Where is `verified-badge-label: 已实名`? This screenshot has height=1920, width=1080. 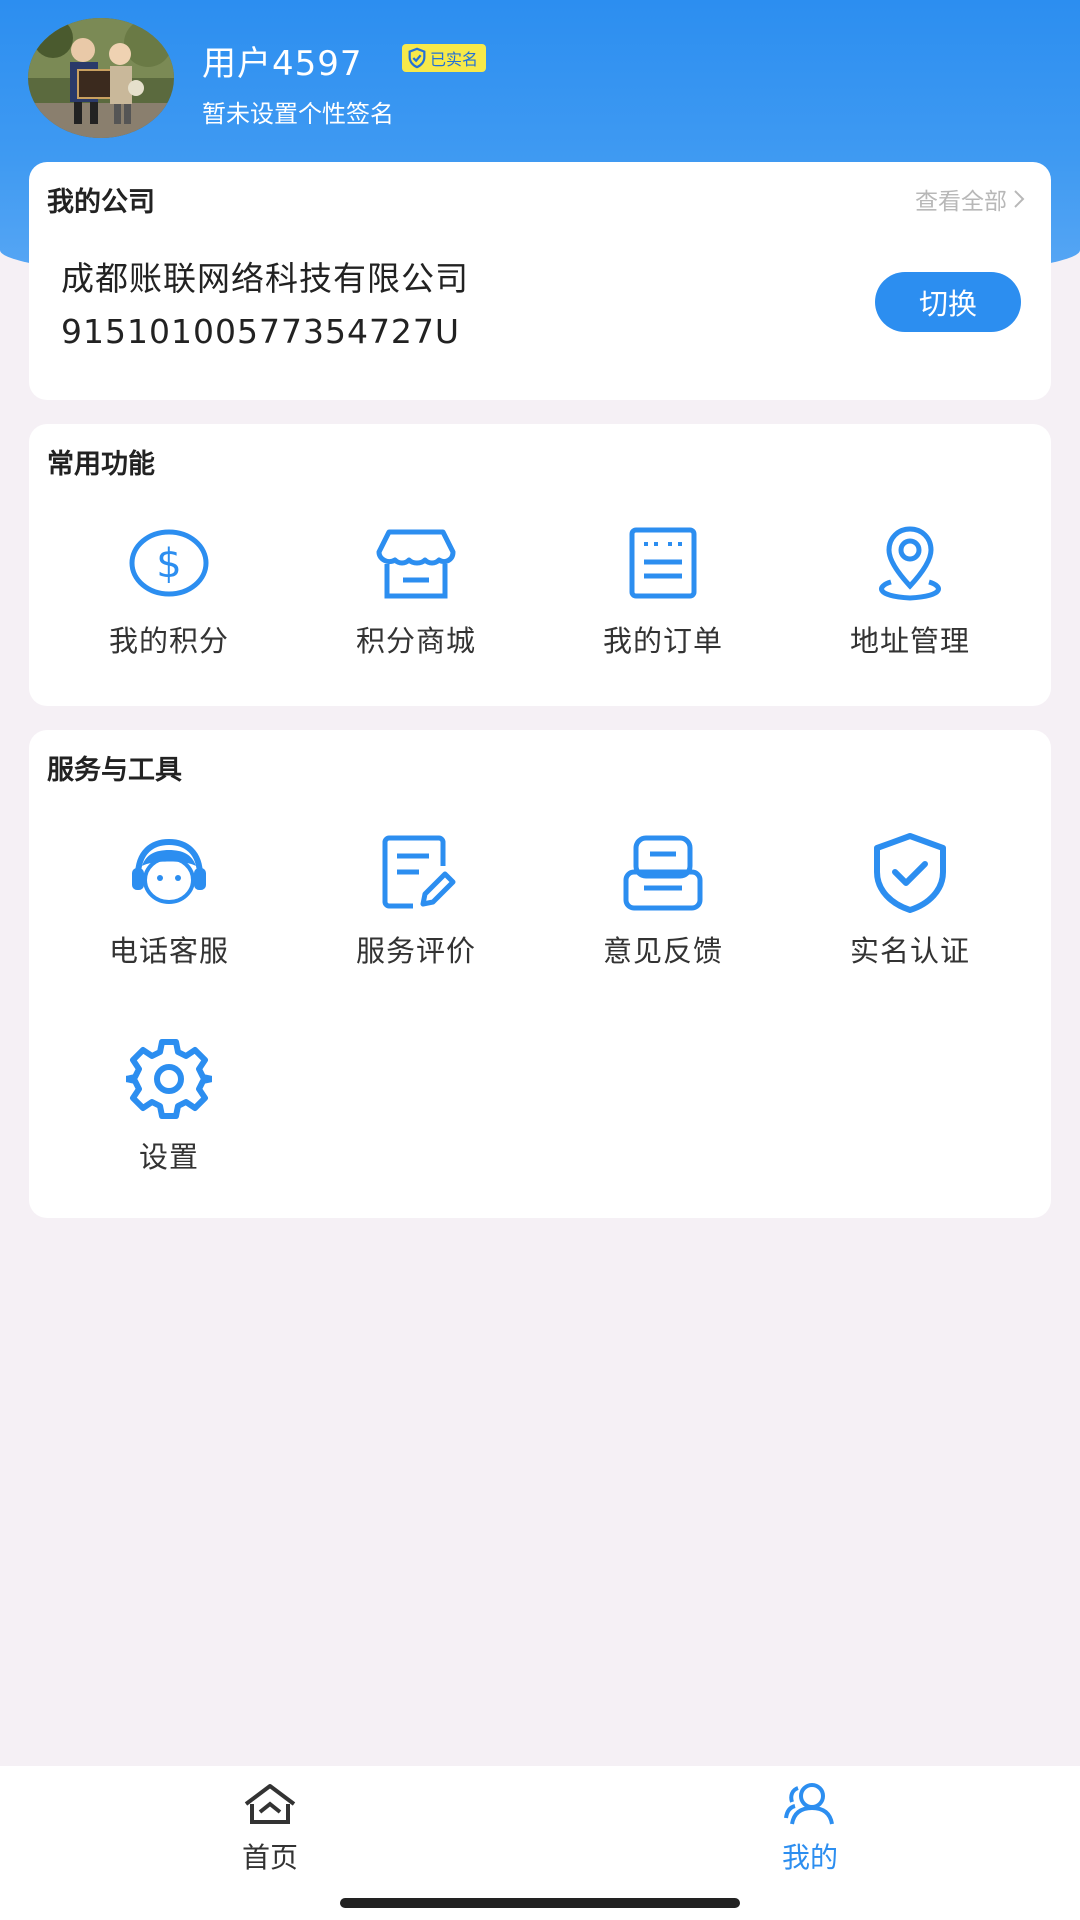 verified-badge-label: 已实名 is located at coordinates (454, 59).